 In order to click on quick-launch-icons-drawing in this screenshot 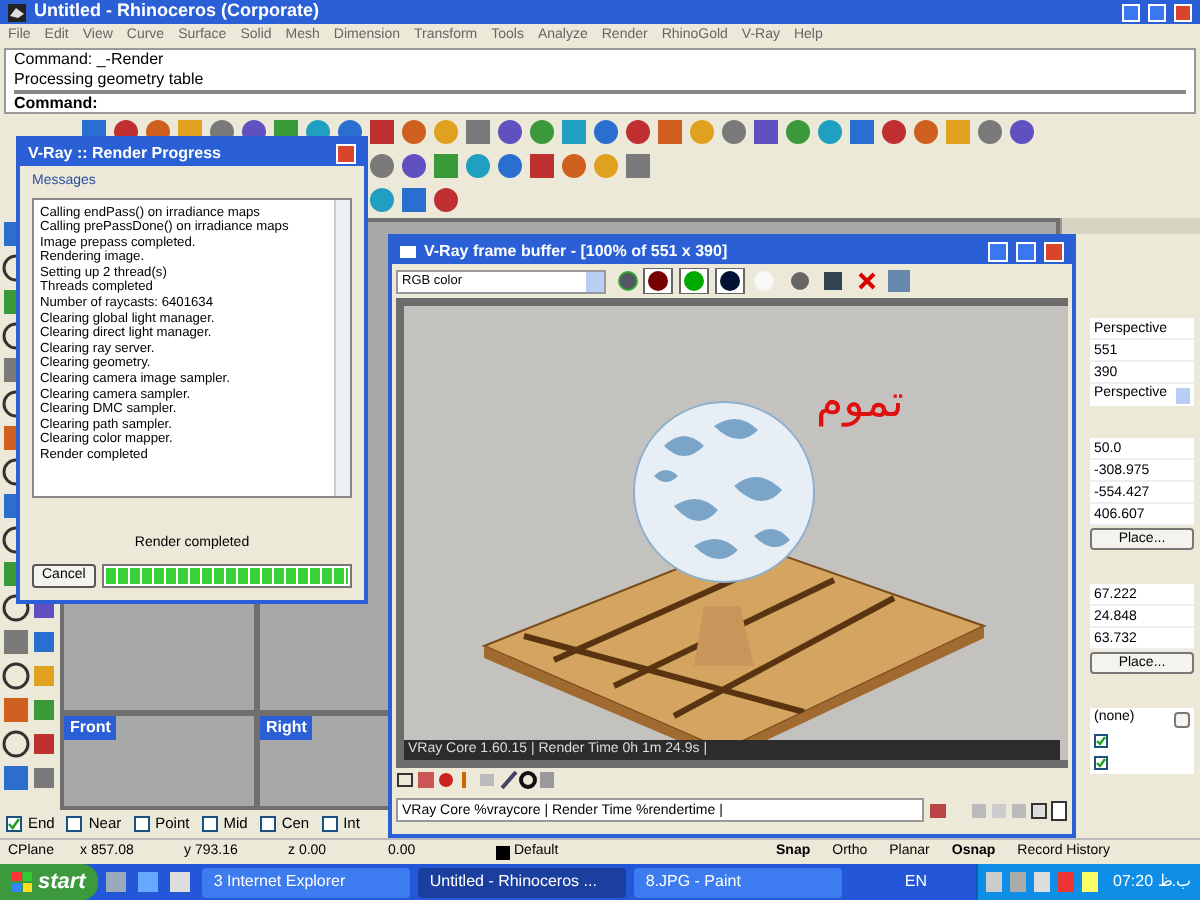, I will do `click(149, 882)`.